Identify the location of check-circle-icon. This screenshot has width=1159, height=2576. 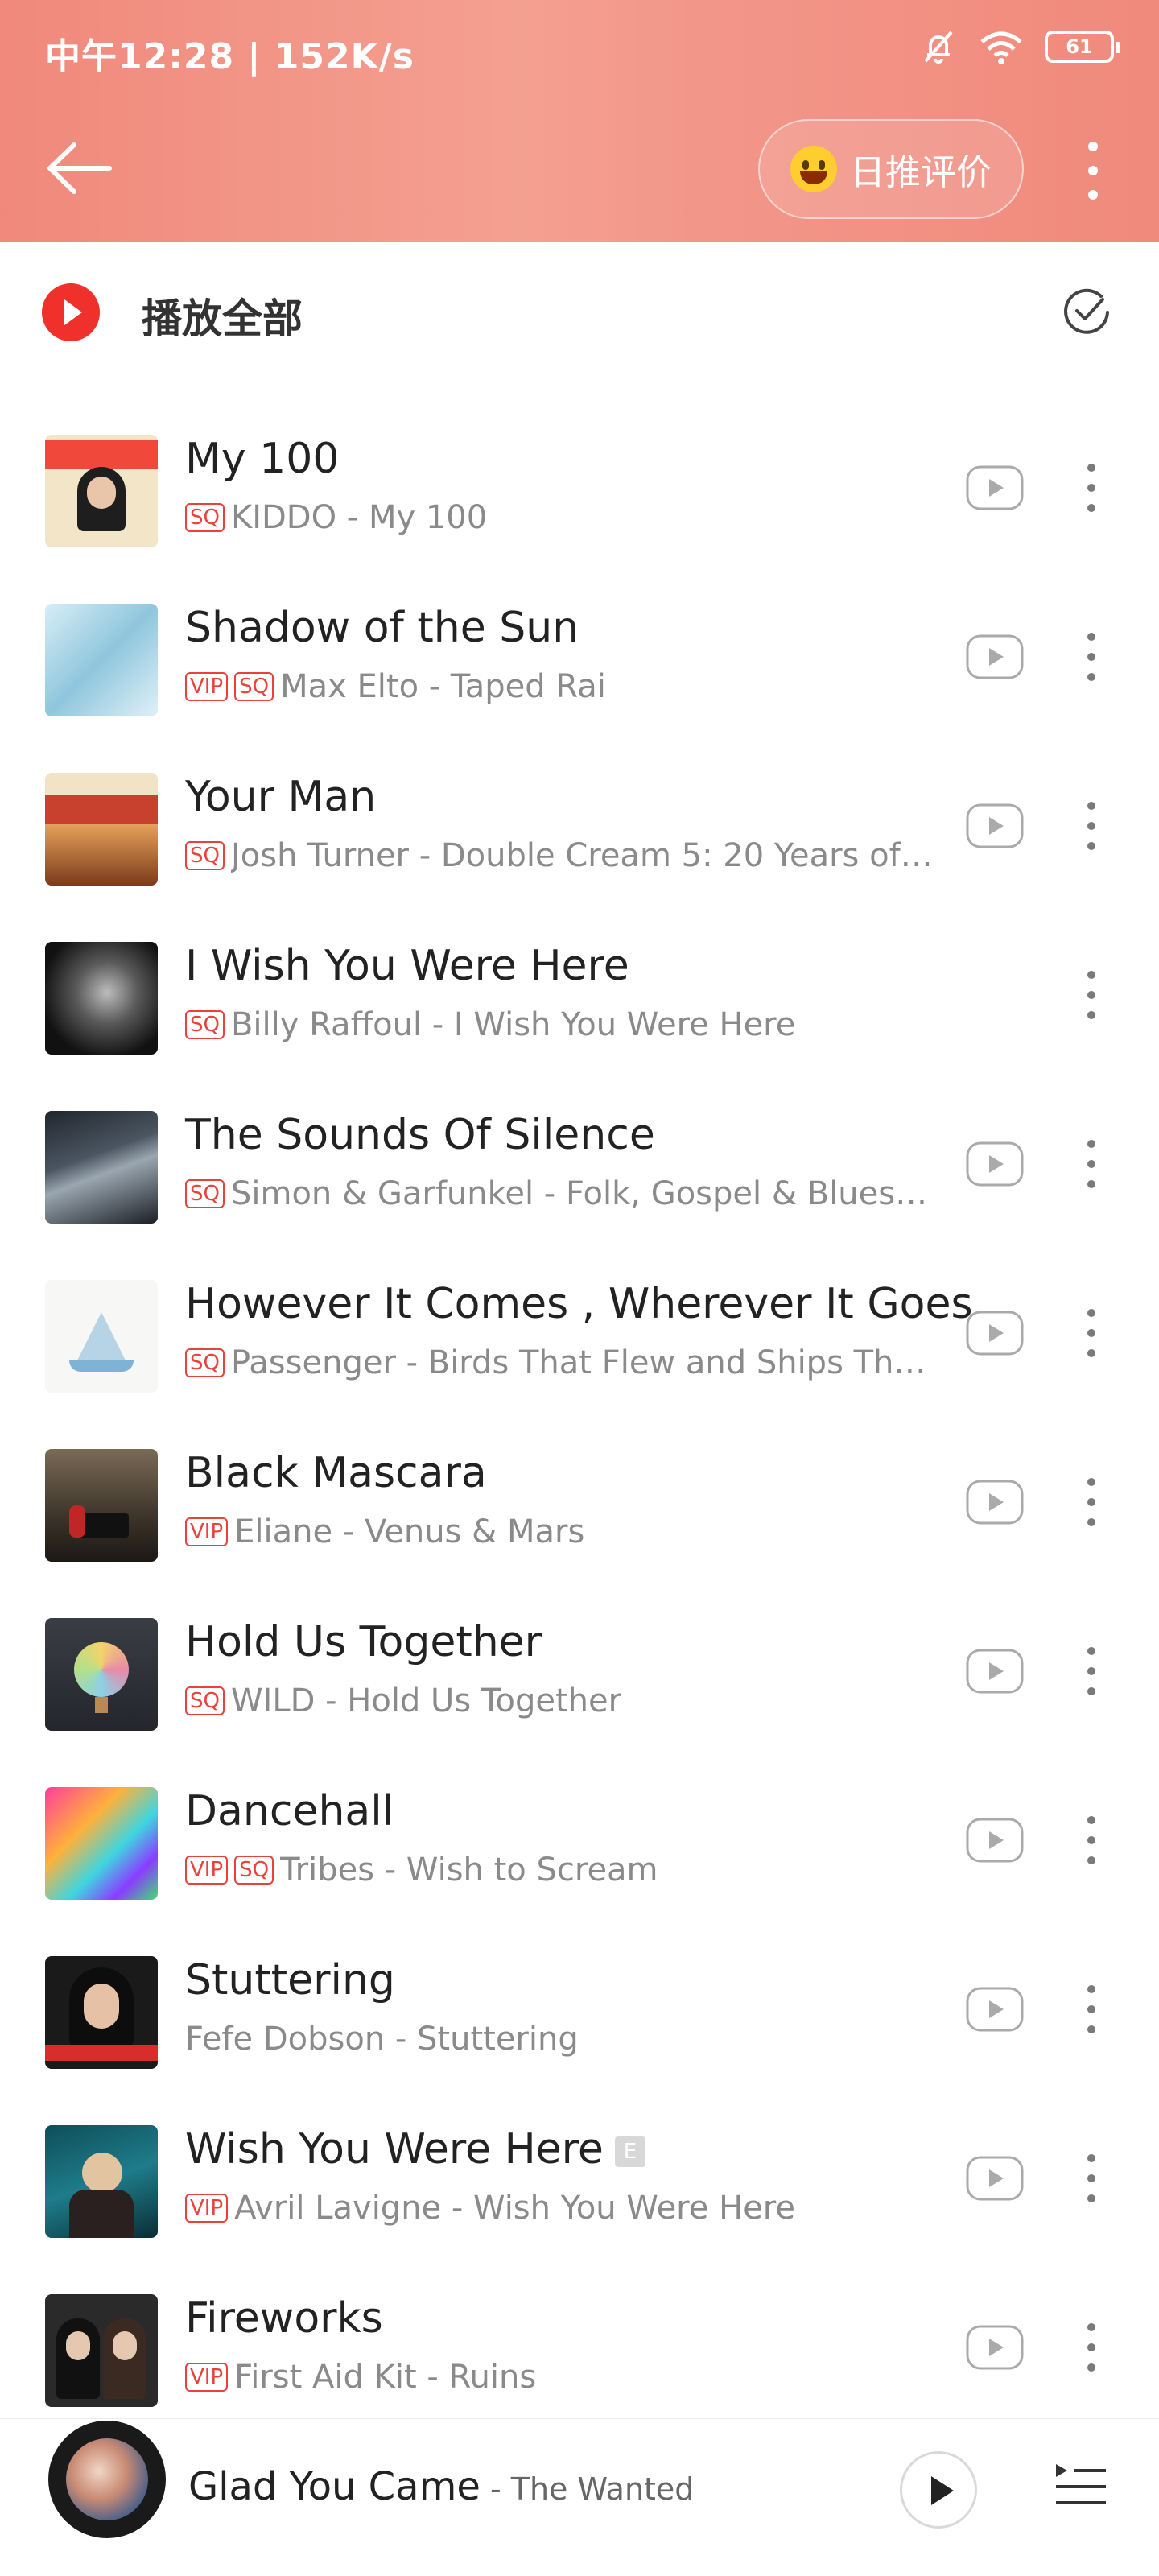
(1086, 312).